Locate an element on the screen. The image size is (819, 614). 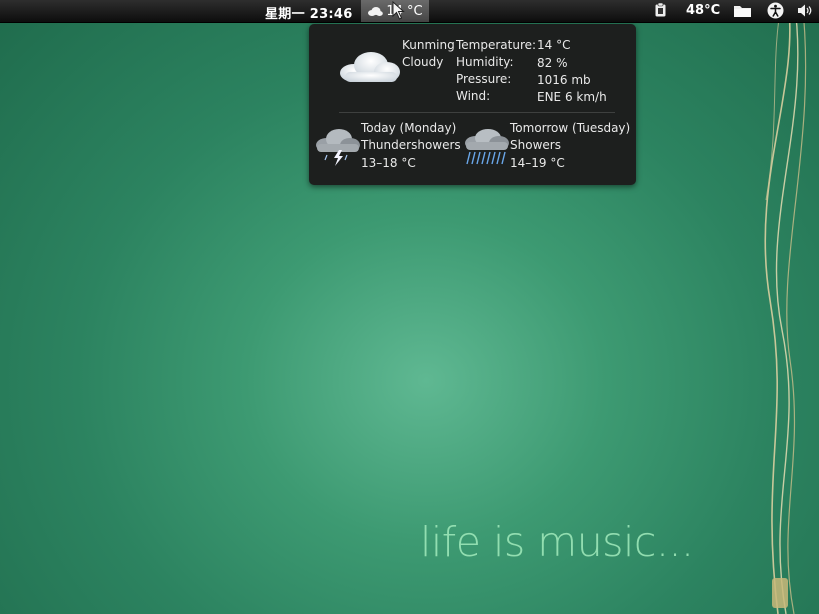
clipboard-icon is located at coordinates (660, 10).